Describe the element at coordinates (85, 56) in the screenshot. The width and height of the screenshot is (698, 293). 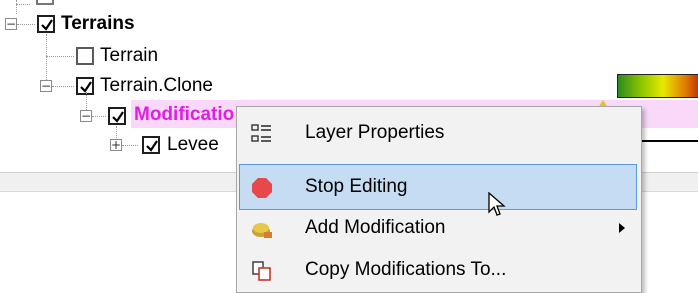
I see `terrain-checkbox` at that location.